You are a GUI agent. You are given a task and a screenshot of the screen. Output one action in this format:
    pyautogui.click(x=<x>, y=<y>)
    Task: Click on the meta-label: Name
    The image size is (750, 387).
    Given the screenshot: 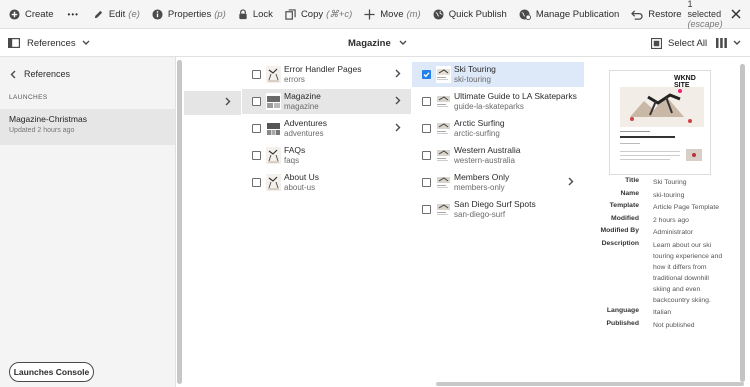 What is the action you would take?
    pyautogui.click(x=629, y=193)
    